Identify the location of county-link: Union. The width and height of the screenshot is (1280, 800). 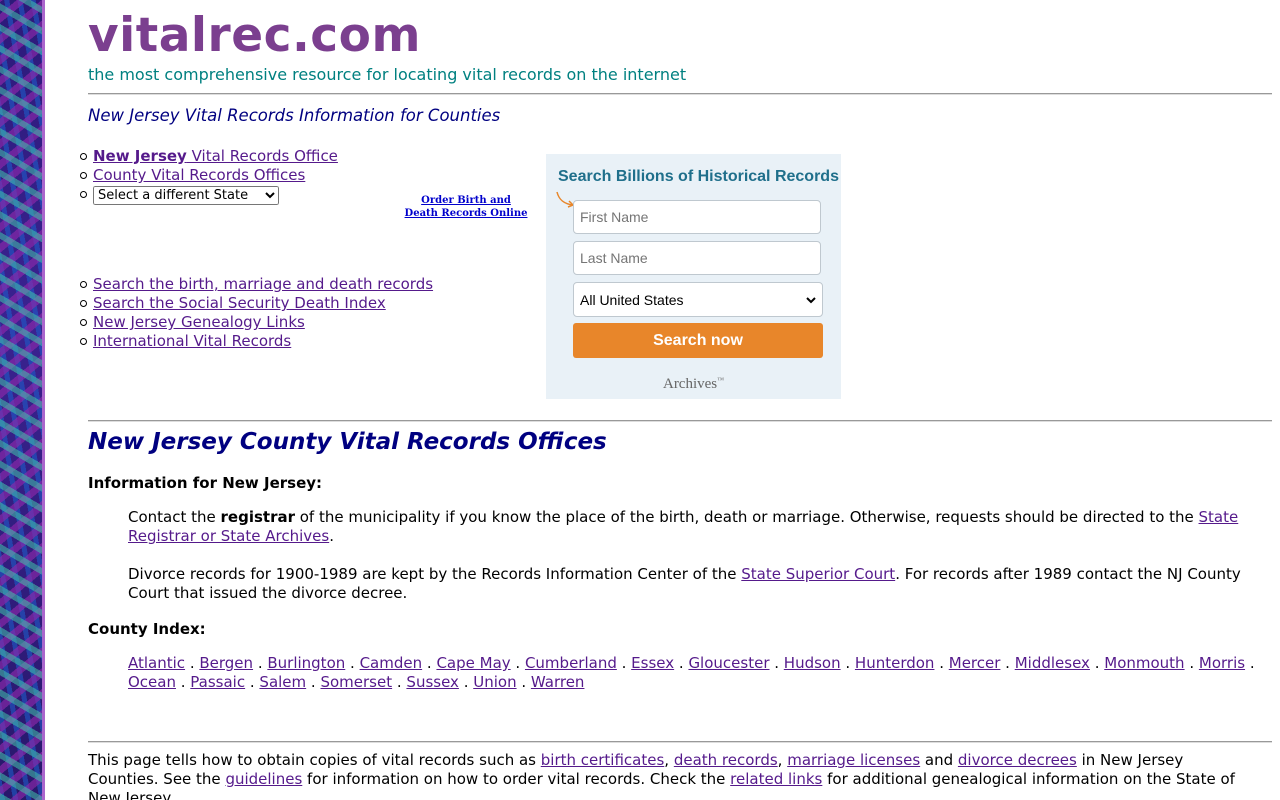
(494, 682).